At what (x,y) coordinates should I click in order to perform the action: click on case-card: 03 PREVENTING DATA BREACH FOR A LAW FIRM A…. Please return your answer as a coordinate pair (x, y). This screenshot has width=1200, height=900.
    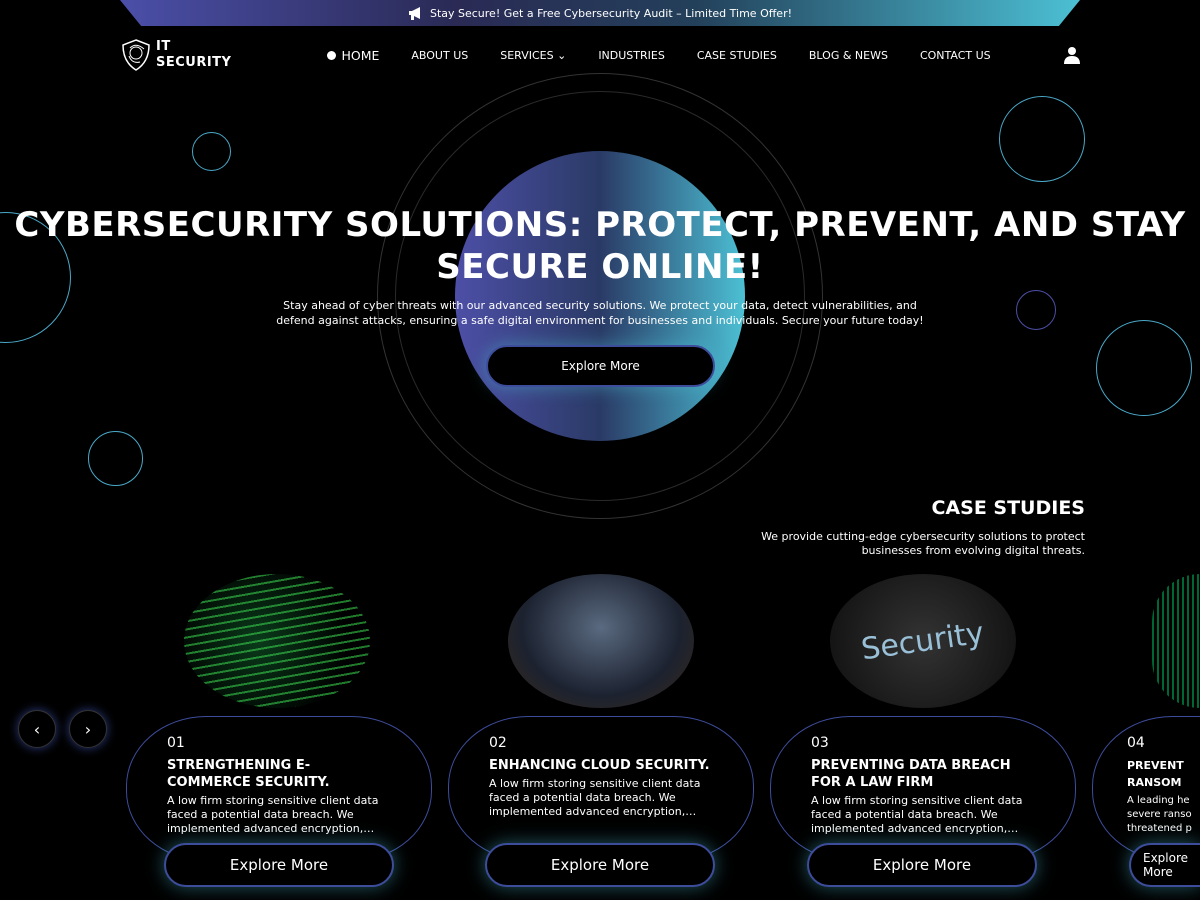
    Looking at the image, I should click on (923, 788).